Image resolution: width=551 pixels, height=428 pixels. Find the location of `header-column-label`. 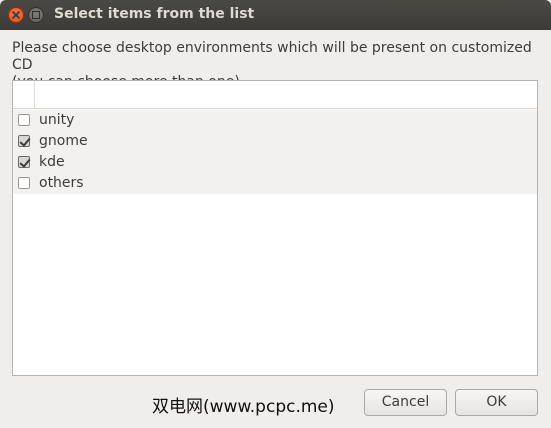

header-column-label is located at coordinates (286, 94).